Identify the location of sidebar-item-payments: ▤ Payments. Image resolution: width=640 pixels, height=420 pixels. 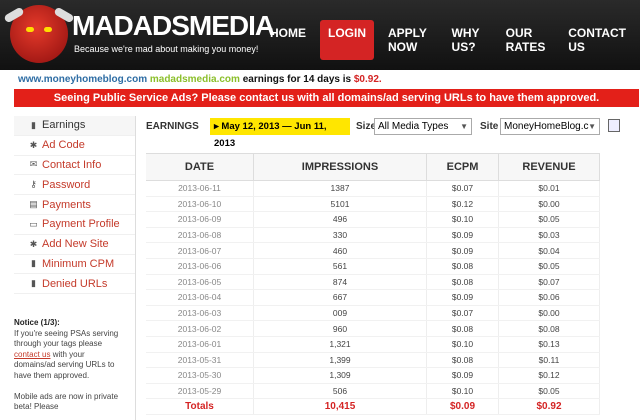
(74, 205).